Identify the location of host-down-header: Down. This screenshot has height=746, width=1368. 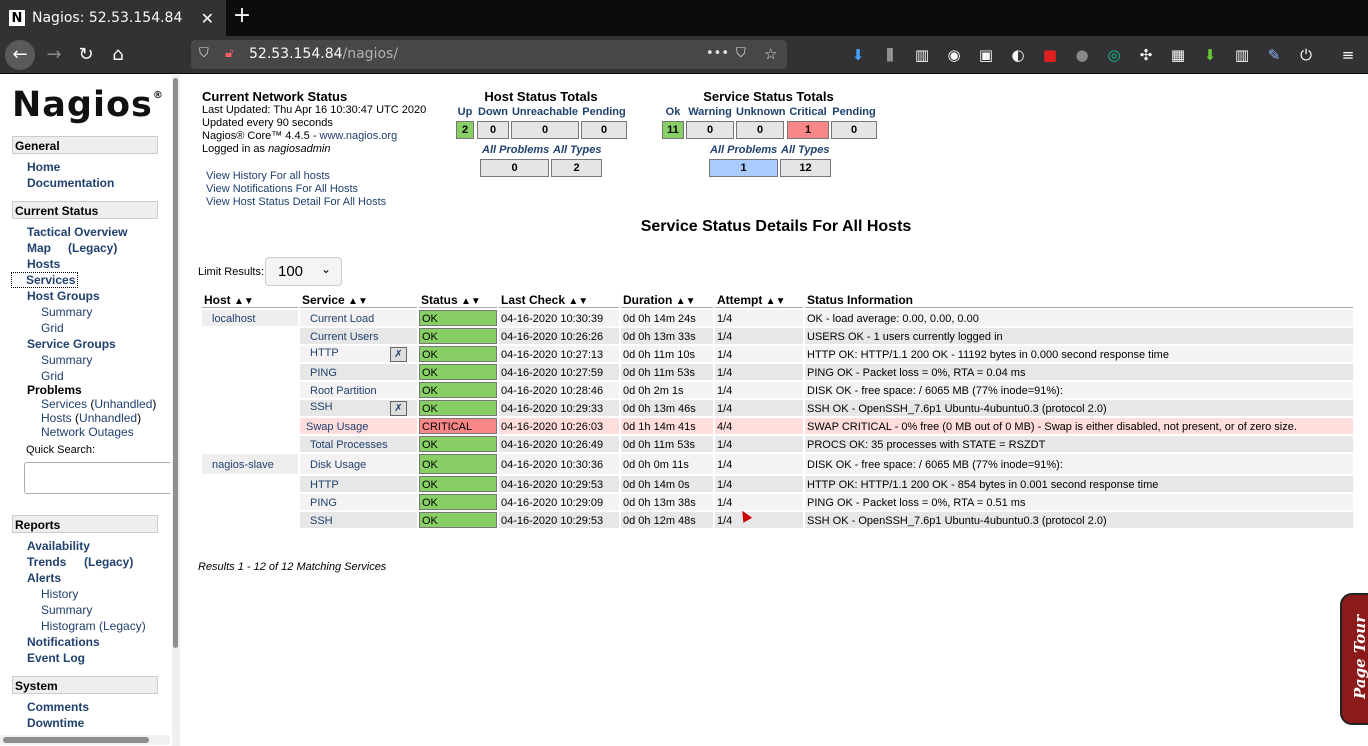
(493, 112).